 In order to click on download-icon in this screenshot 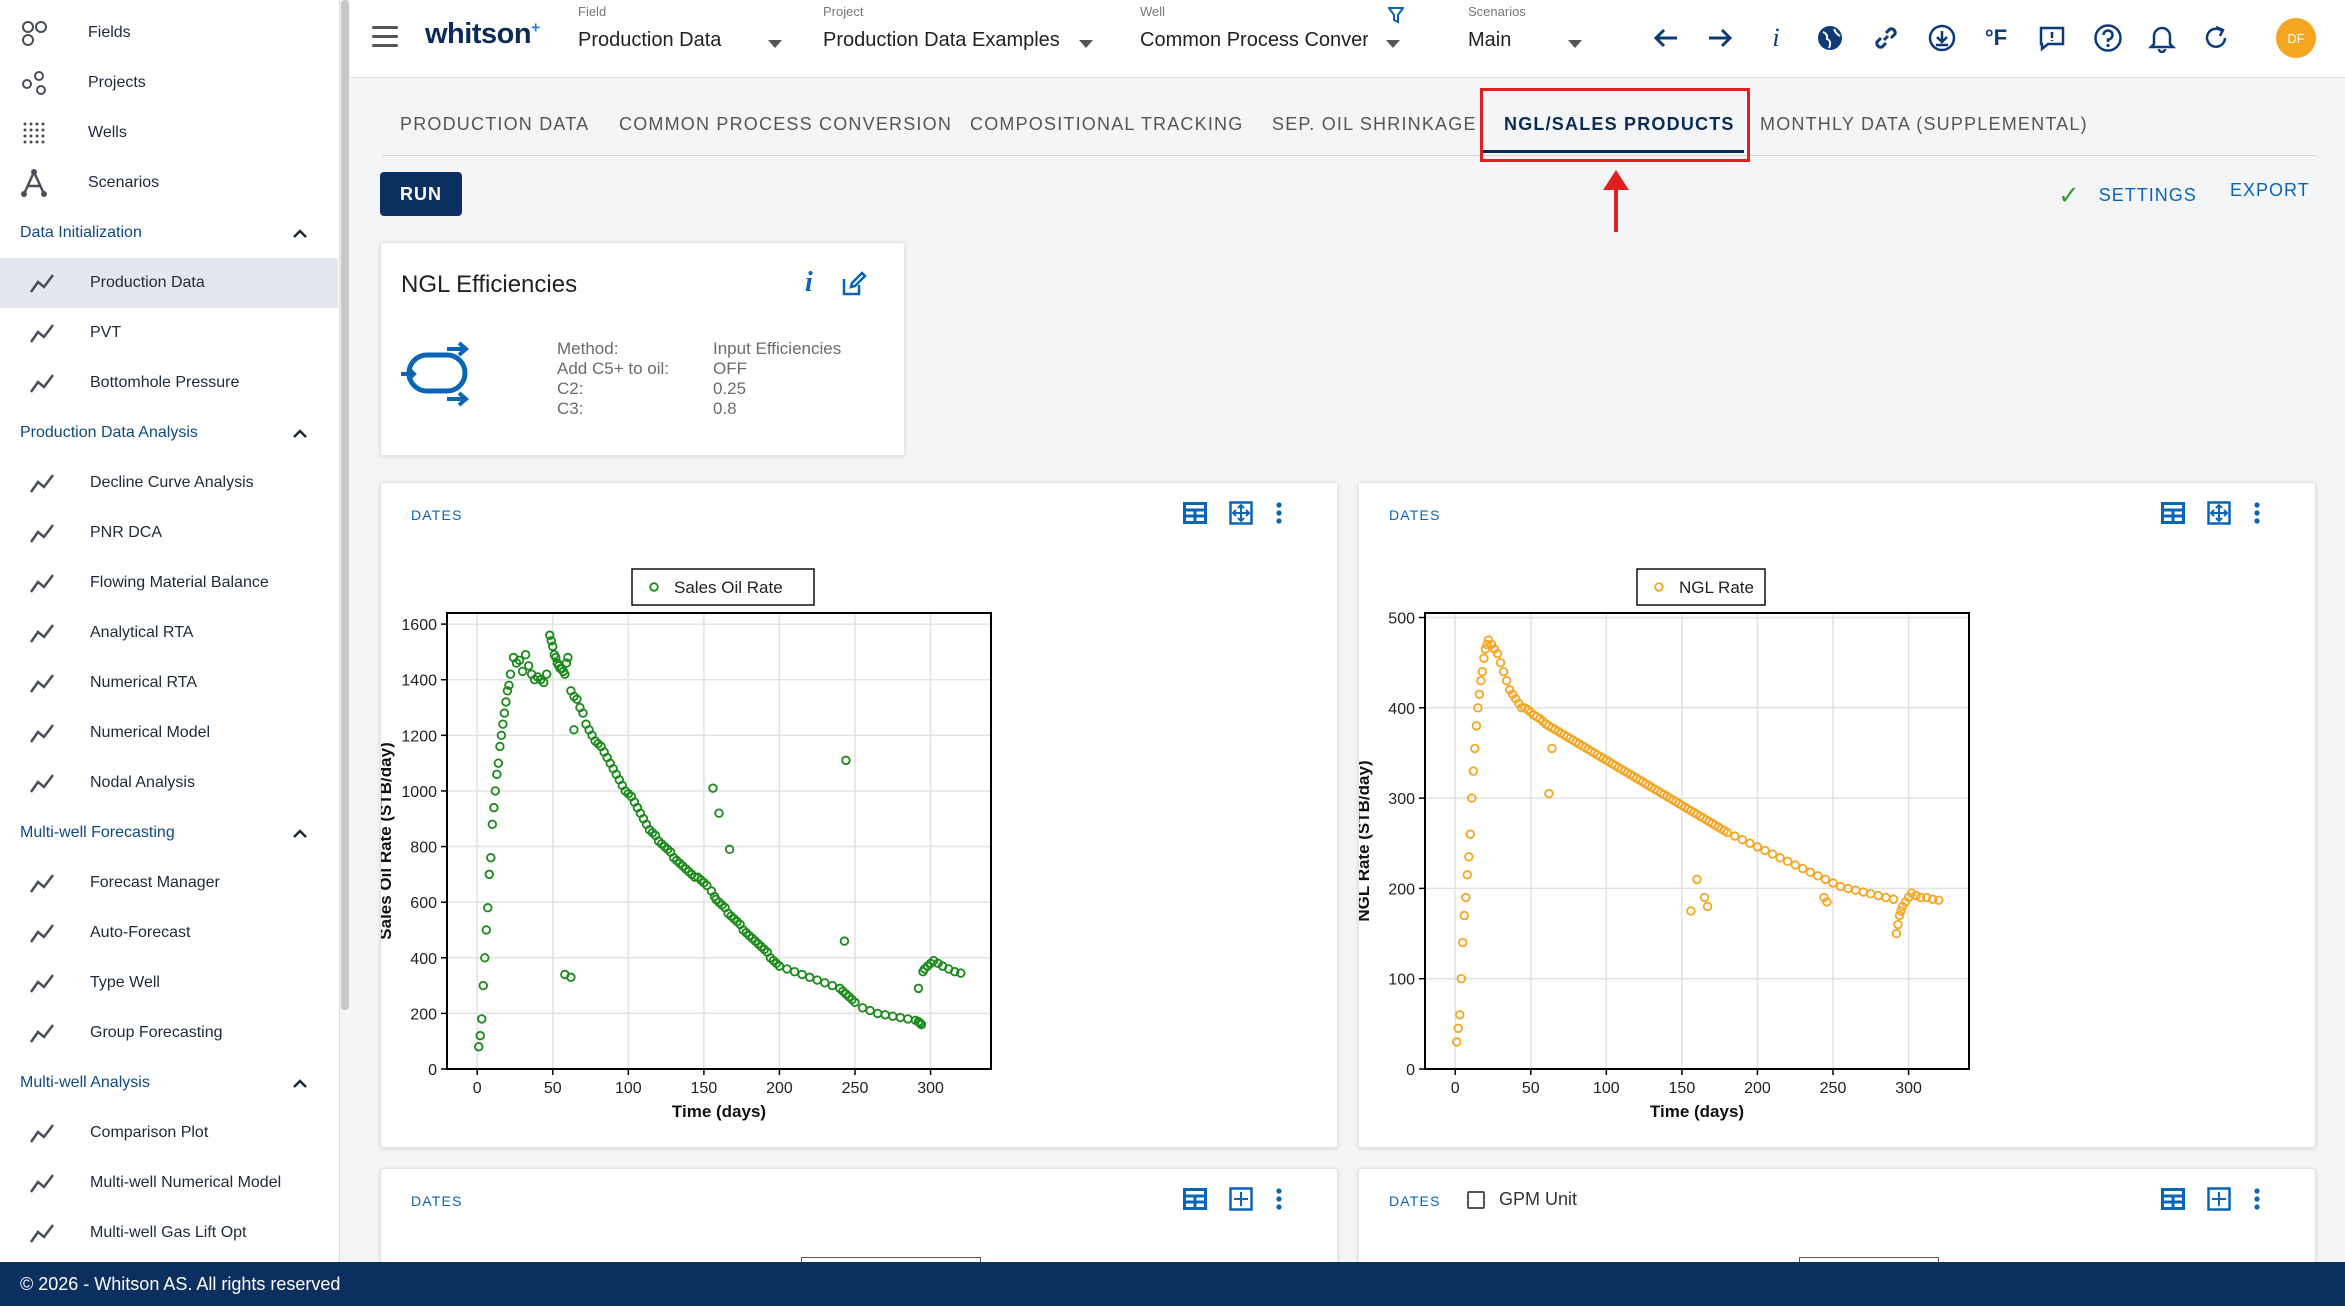, I will do `click(1942, 38)`.